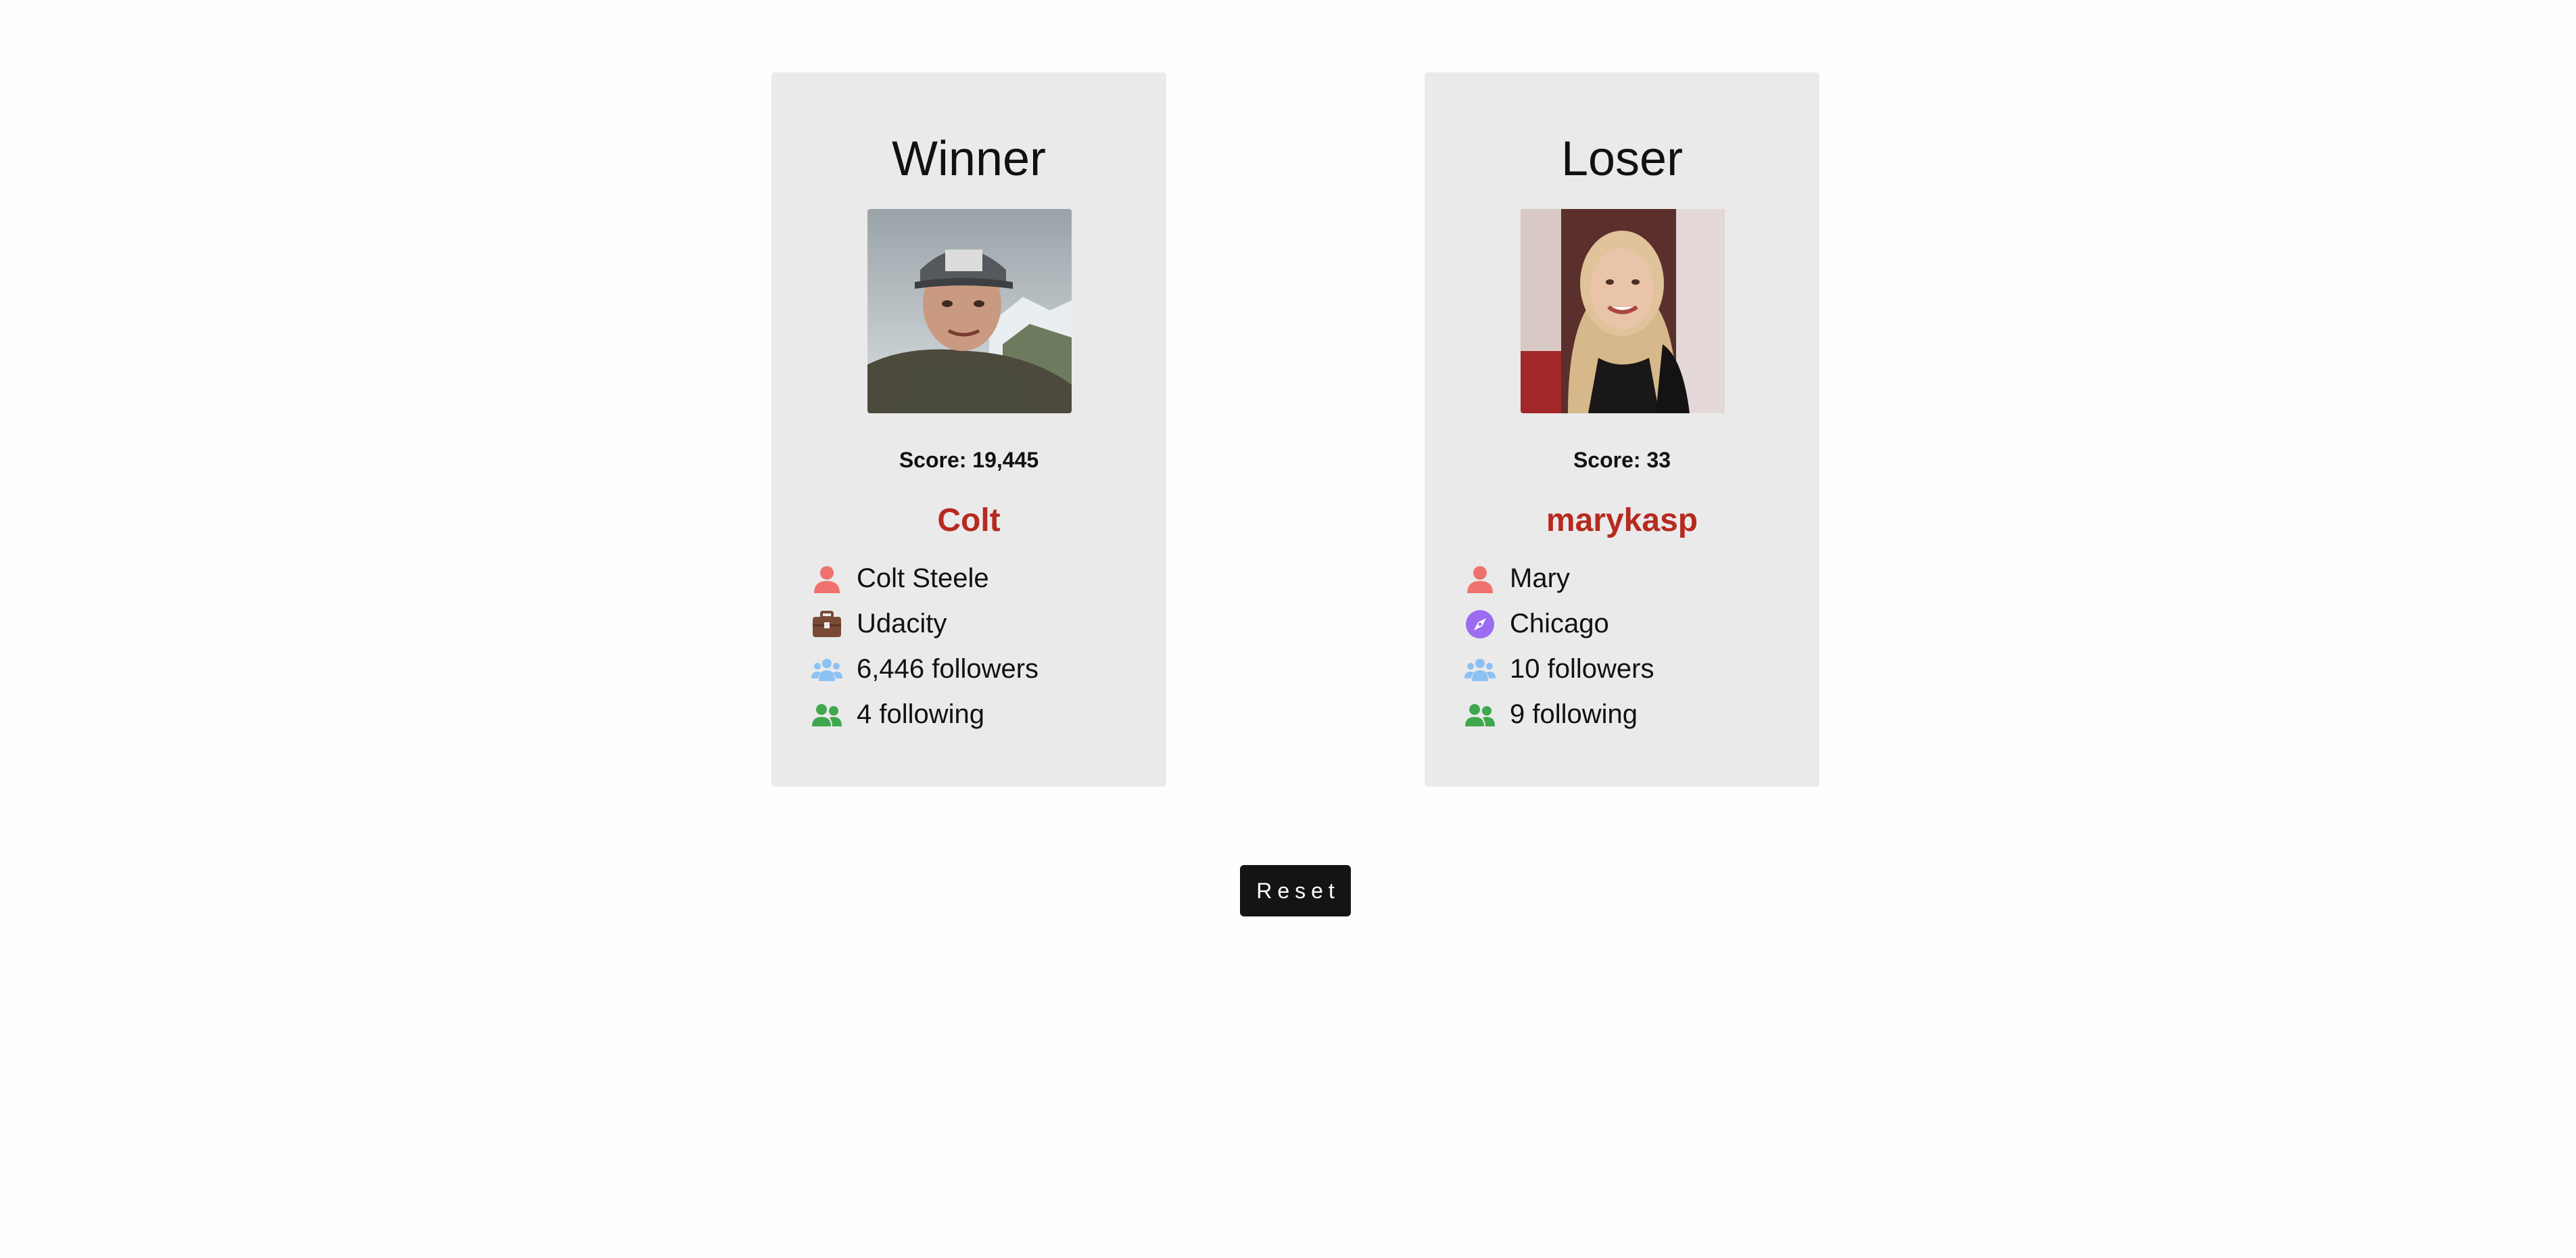  What do you see at coordinates (1480, 624) in the screenshot?
I see `compass-icon` at bounding box center [1480, 624].